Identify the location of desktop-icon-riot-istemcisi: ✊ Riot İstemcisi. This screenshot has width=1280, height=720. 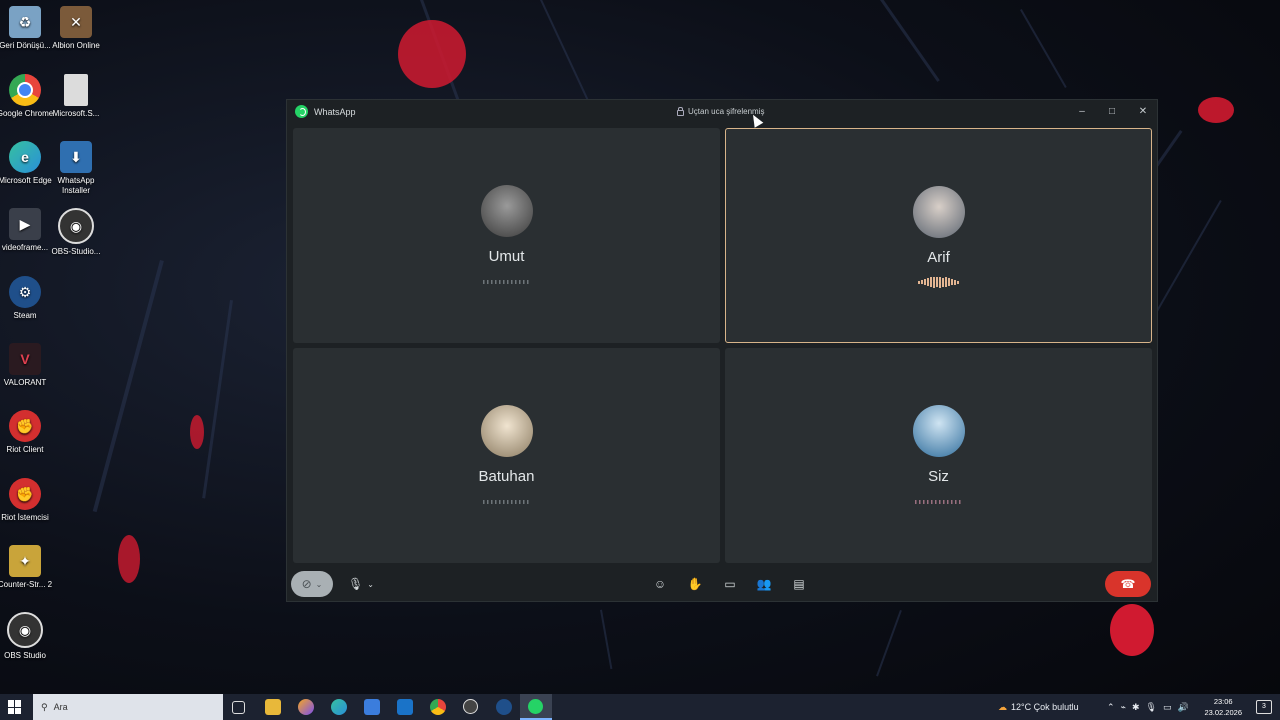
(27, 500).